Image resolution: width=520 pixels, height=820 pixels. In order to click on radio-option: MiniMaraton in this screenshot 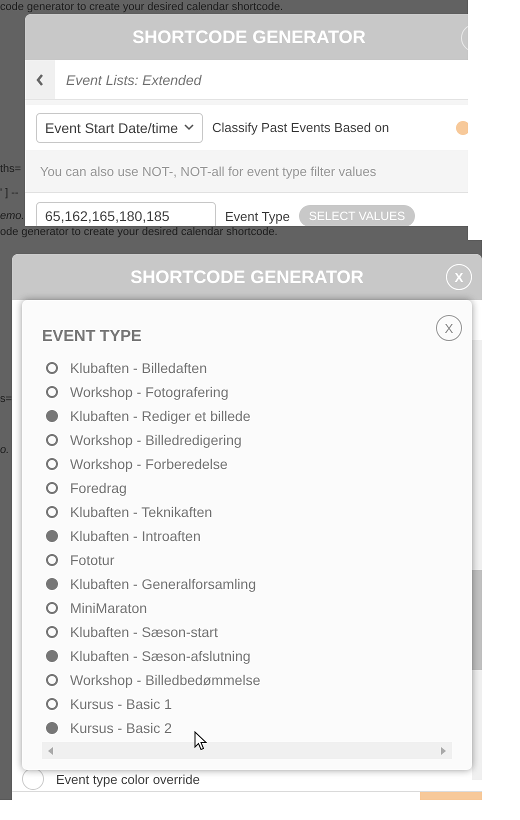, I will do `click(247, 608)`.